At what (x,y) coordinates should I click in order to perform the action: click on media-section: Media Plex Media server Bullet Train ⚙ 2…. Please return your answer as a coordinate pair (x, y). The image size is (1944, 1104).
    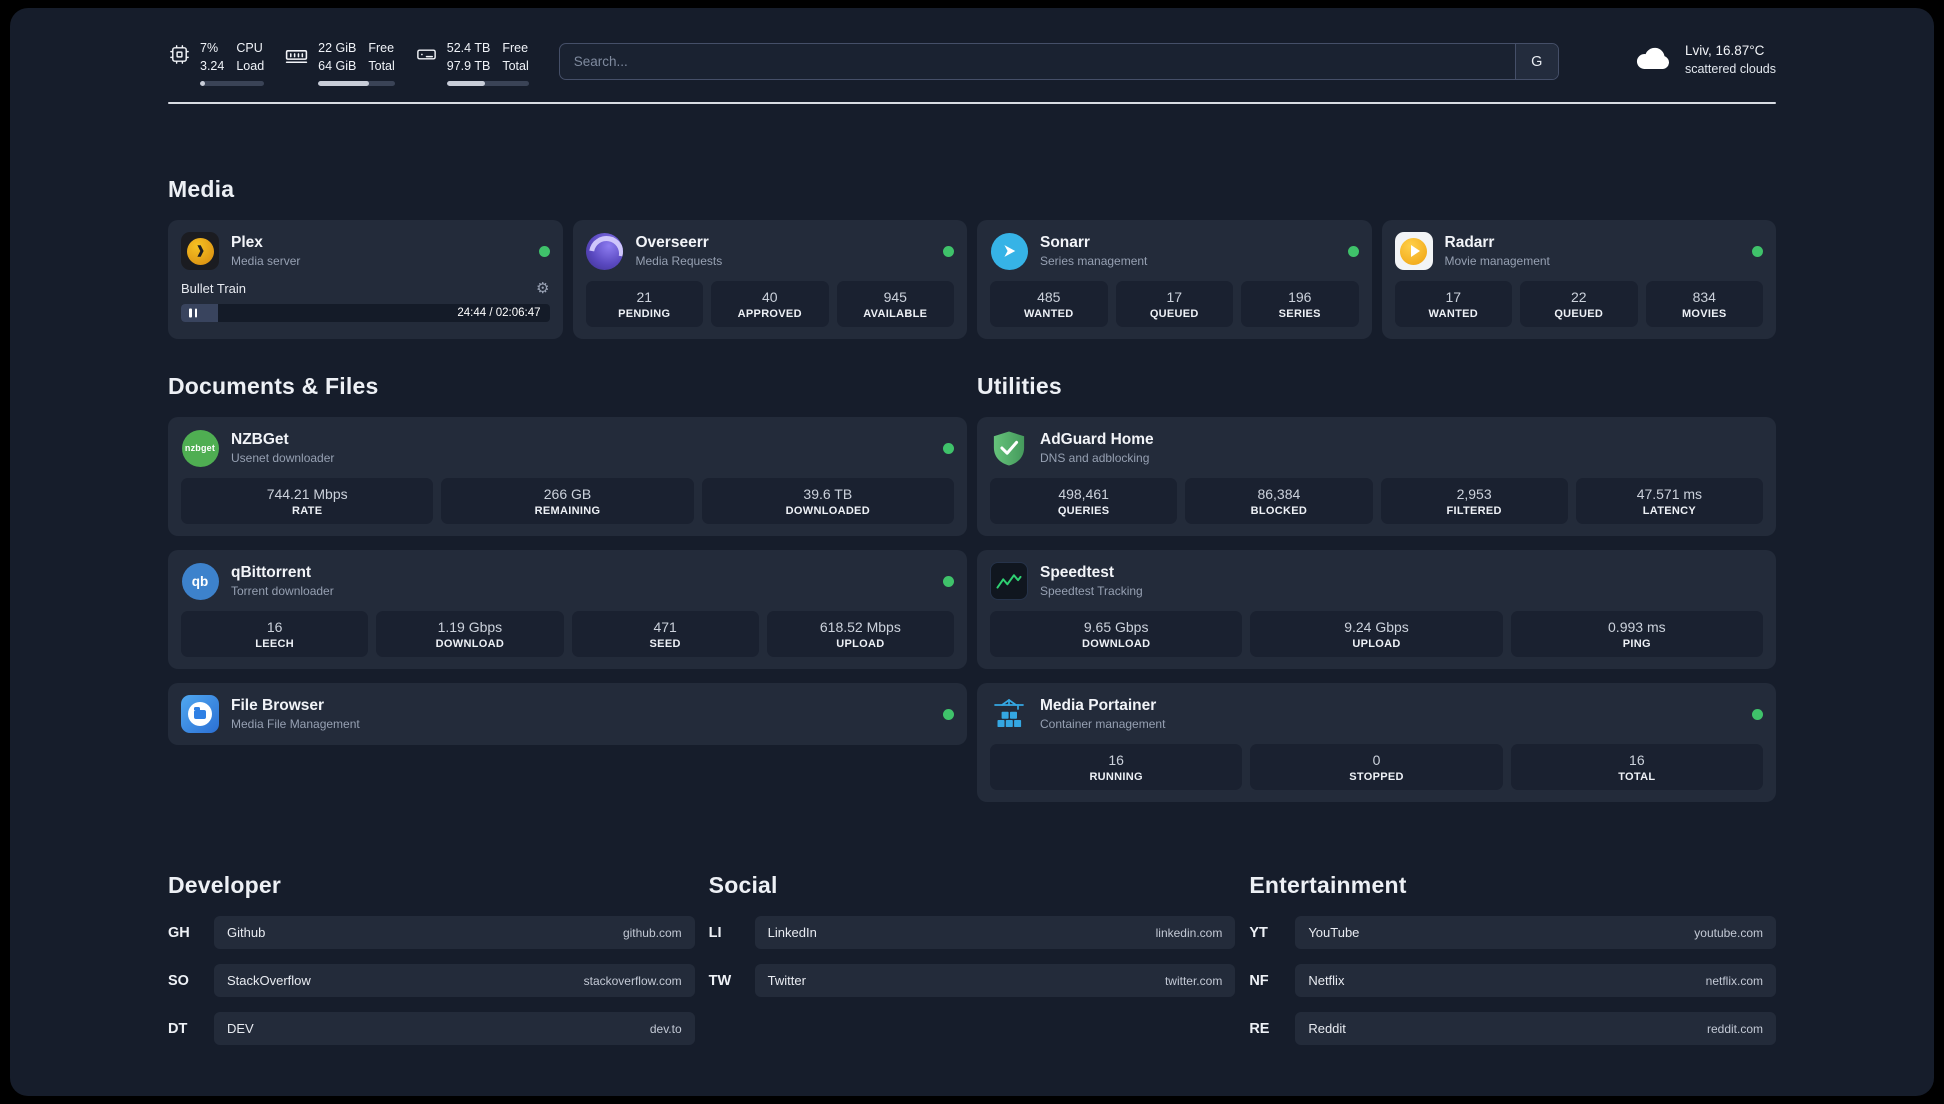
    Looking at the image, I should click on (972, 257).